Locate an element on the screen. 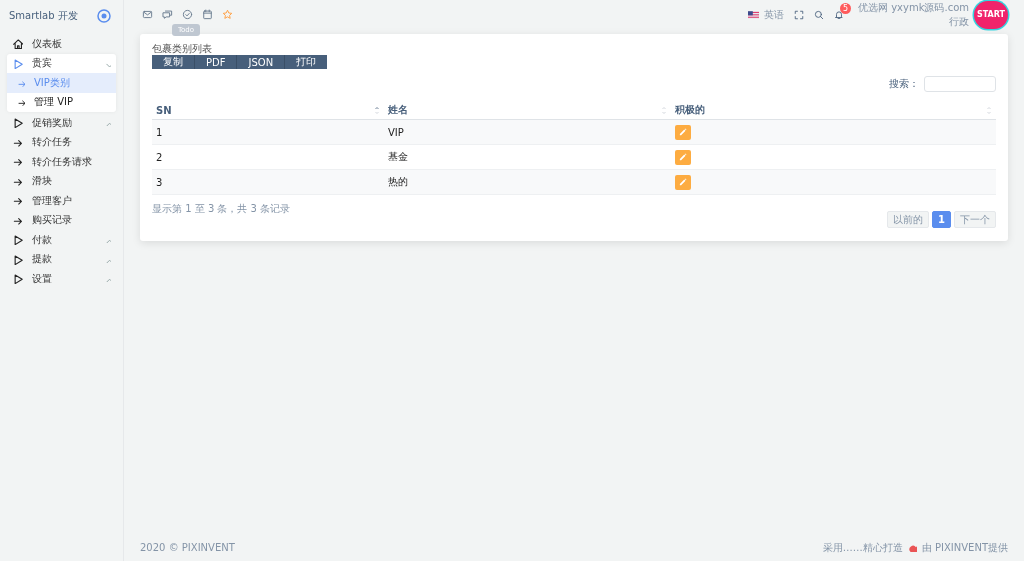  nav-item: 付款 is located at coordinates (61, 240).